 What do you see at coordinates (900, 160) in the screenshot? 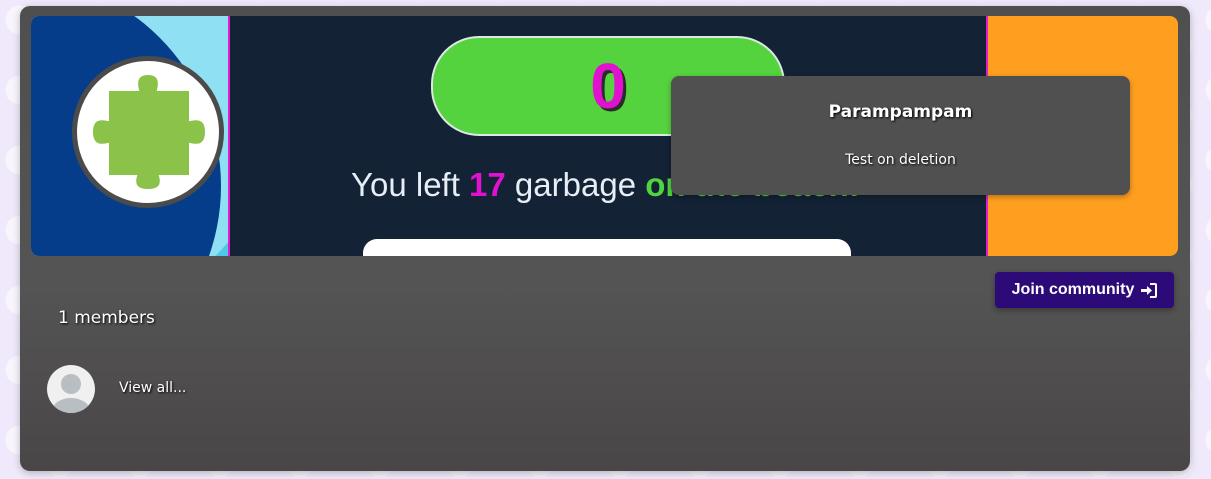
I see `tooltip-description: Test on deletion` at bounding box center [900, 160].